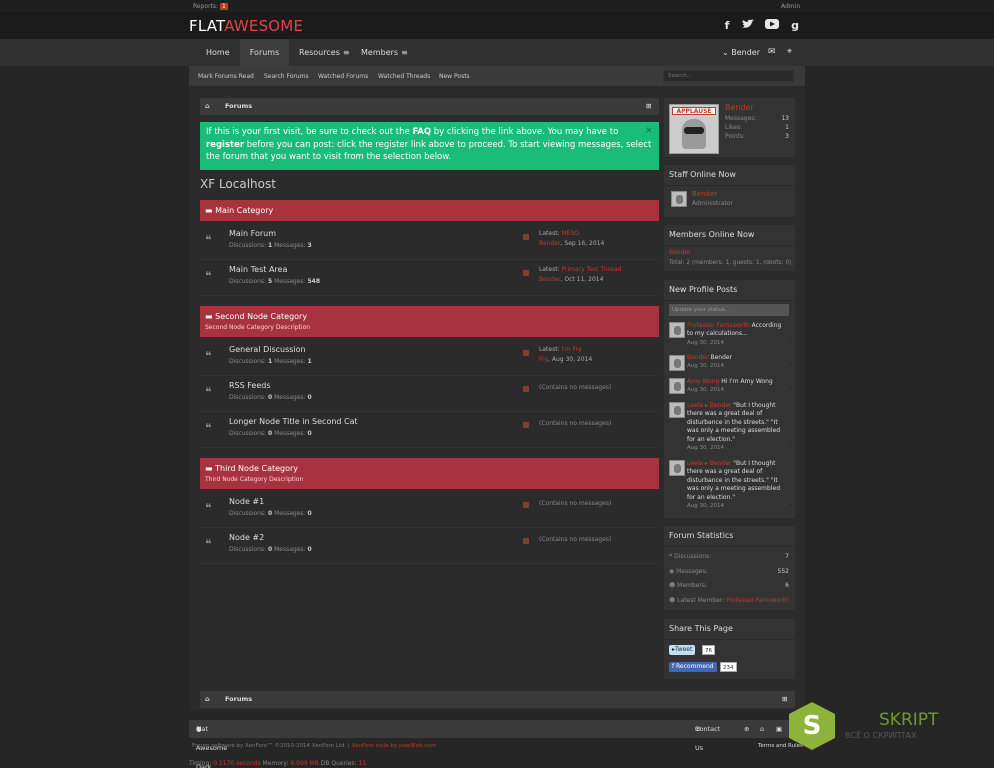 This screenshot has height=768, width=994. Describe the element at coordinates (779, 729) in the screenshot. I see `rss-icon: ▣` at that location.